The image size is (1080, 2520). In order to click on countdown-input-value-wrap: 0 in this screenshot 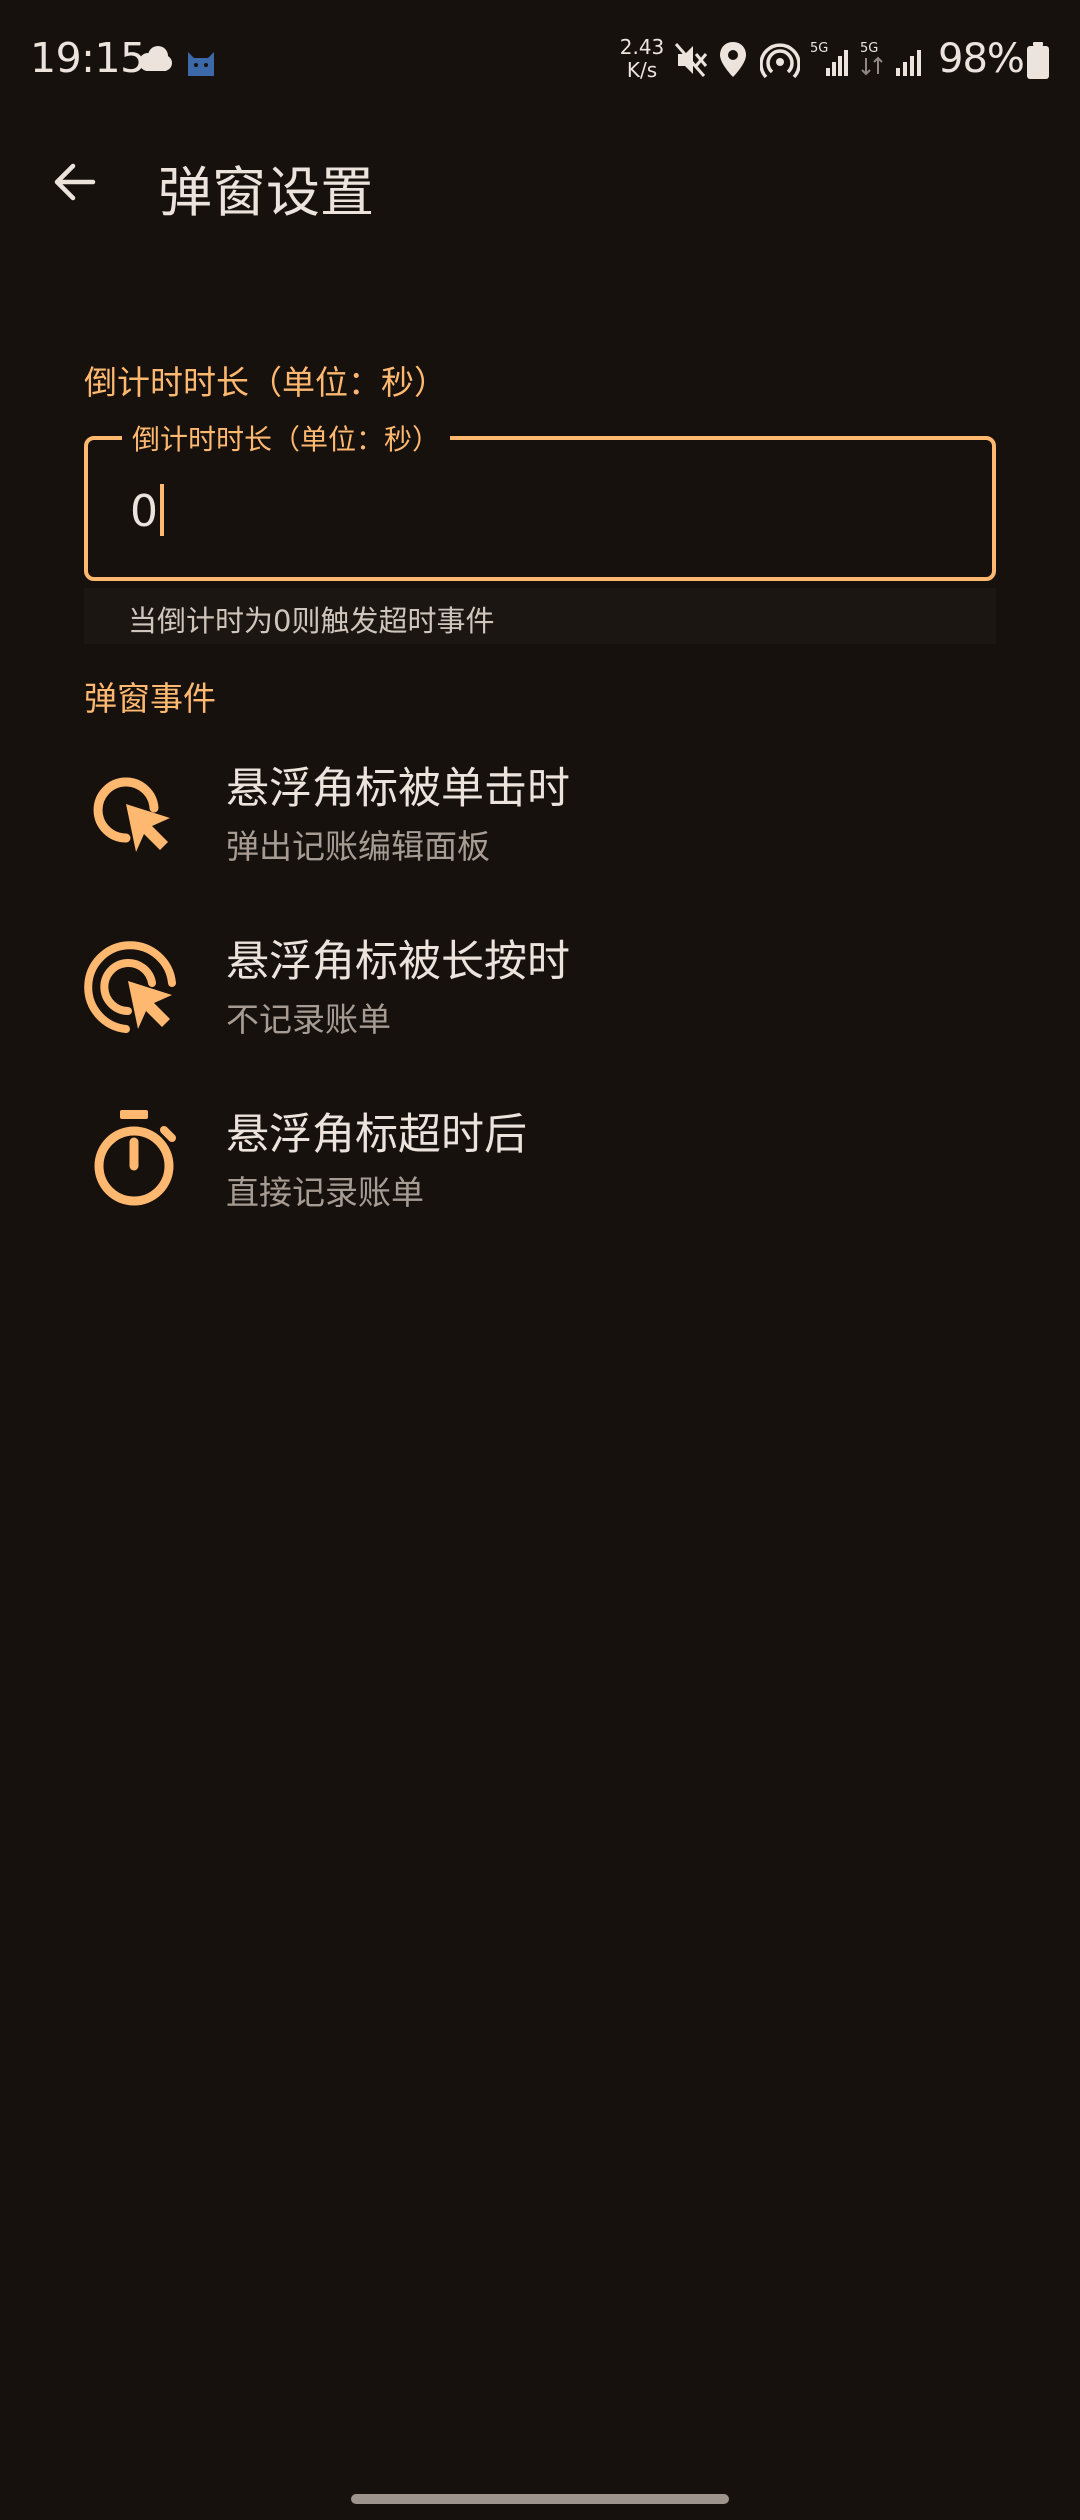, I will do `click(147, 510)`.